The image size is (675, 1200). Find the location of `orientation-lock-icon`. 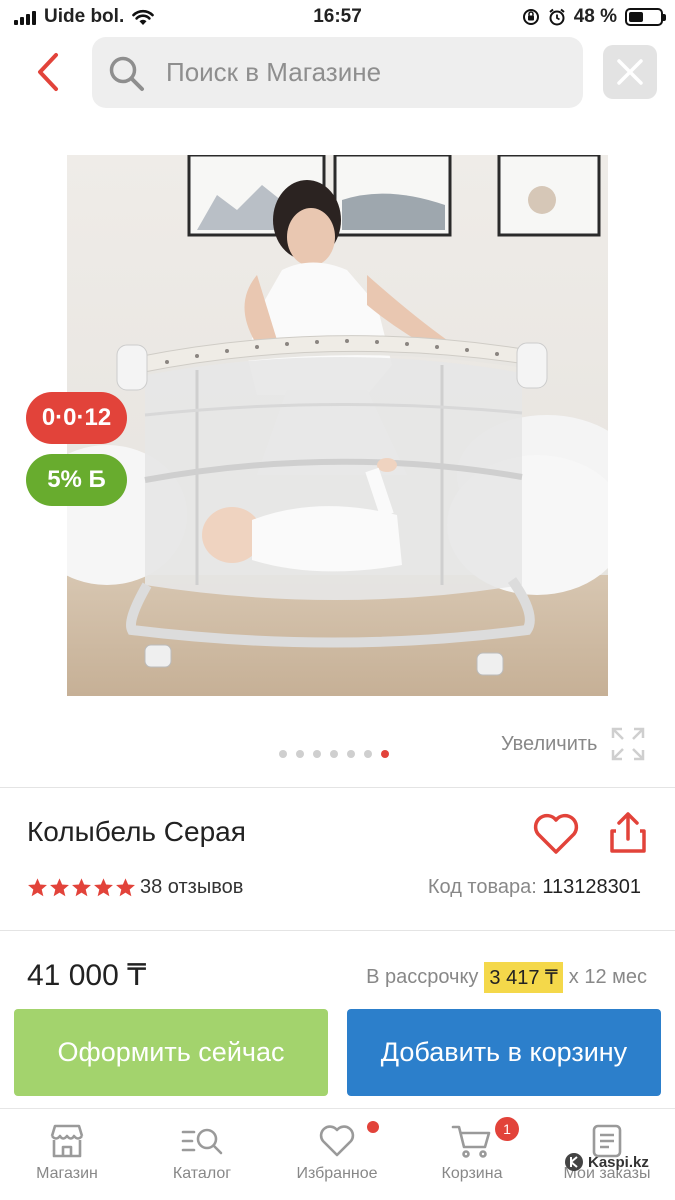

orientation-lock-icon is located at coordinates (530, 17).